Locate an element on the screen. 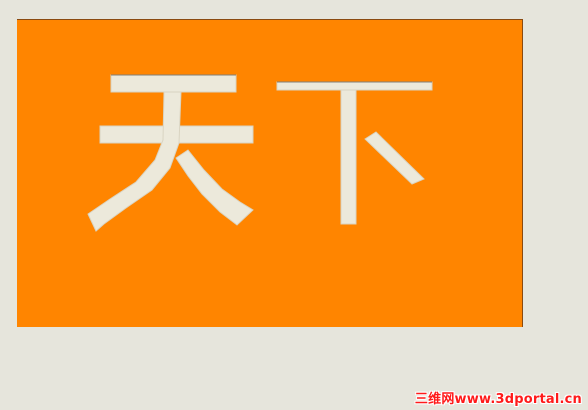  watermark-text: 三维网www.3dportal.cn is located at coordinates (498, 399).